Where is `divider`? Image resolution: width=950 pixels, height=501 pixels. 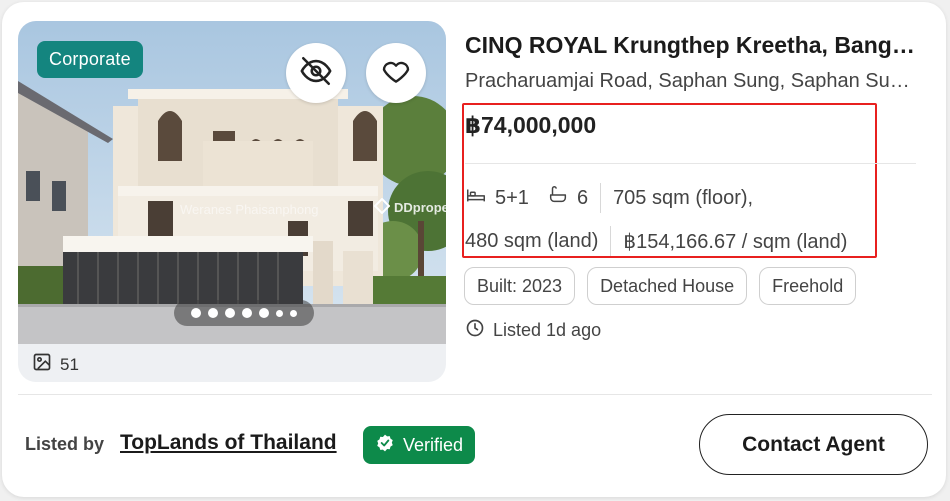
divider is located at coordinates (690, 163).